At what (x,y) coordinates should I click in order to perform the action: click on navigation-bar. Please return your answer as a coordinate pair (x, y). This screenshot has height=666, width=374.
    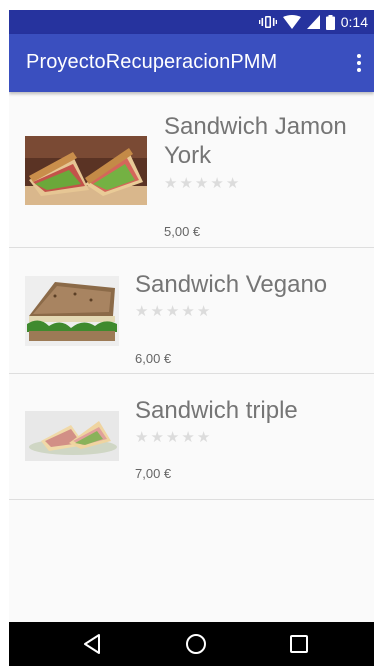
    Looking at the image, I should click on (191, 644).